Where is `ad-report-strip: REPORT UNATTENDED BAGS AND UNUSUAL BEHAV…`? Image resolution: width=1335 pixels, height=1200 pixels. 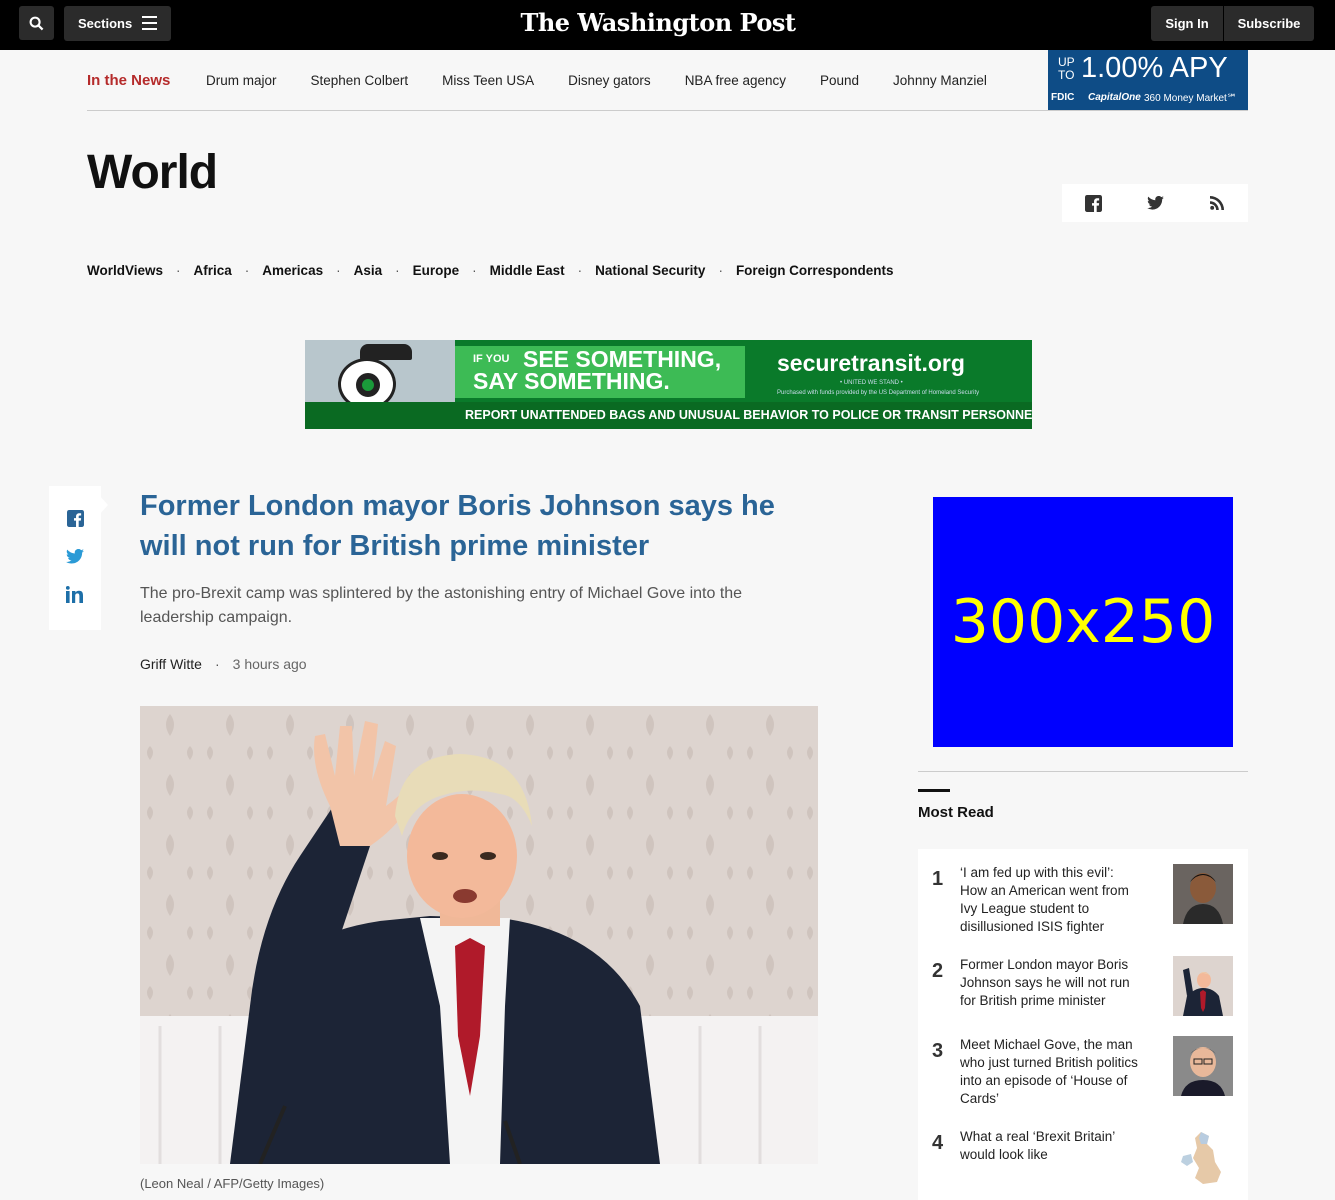 ad-report-strip: REPORT UNATTENDED BAGS AND UNUSUAL BEHAV… is located at coordinates (668, 415).